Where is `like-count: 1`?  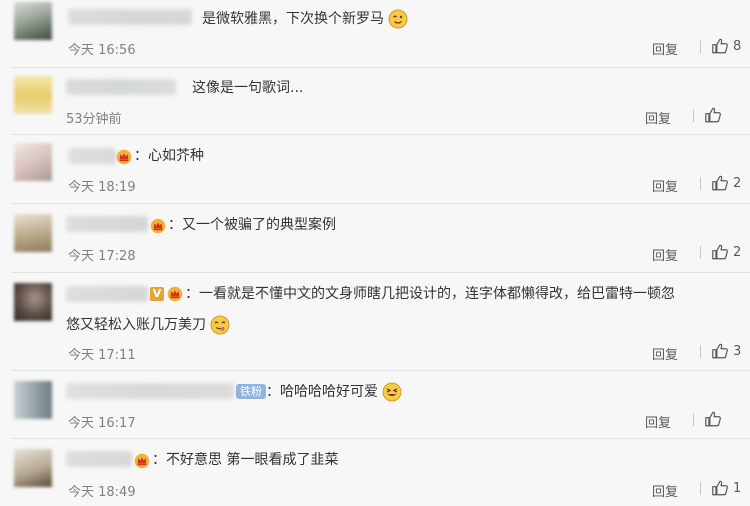
like-count: 1 is located at coordinates (737, 488).